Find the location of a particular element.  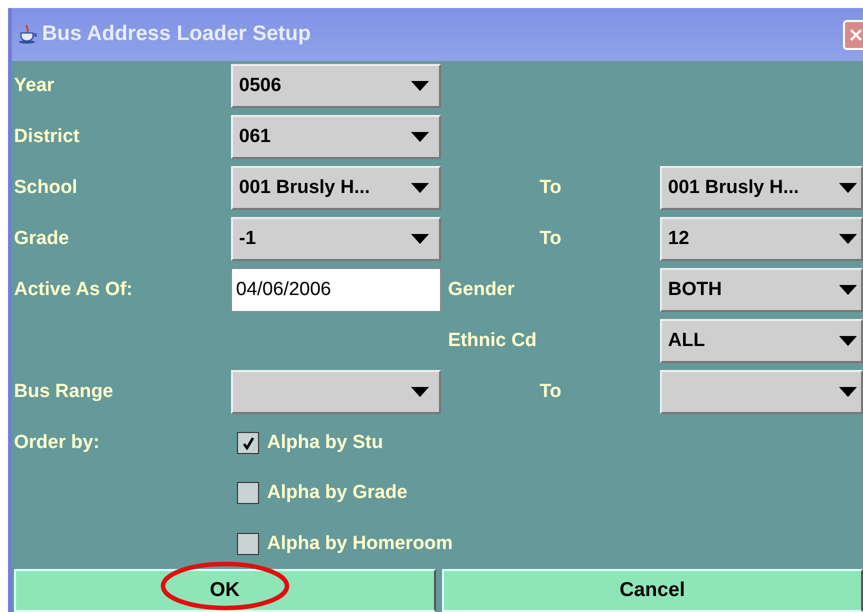

field-label: Gender is located at coordinates (481, 289).